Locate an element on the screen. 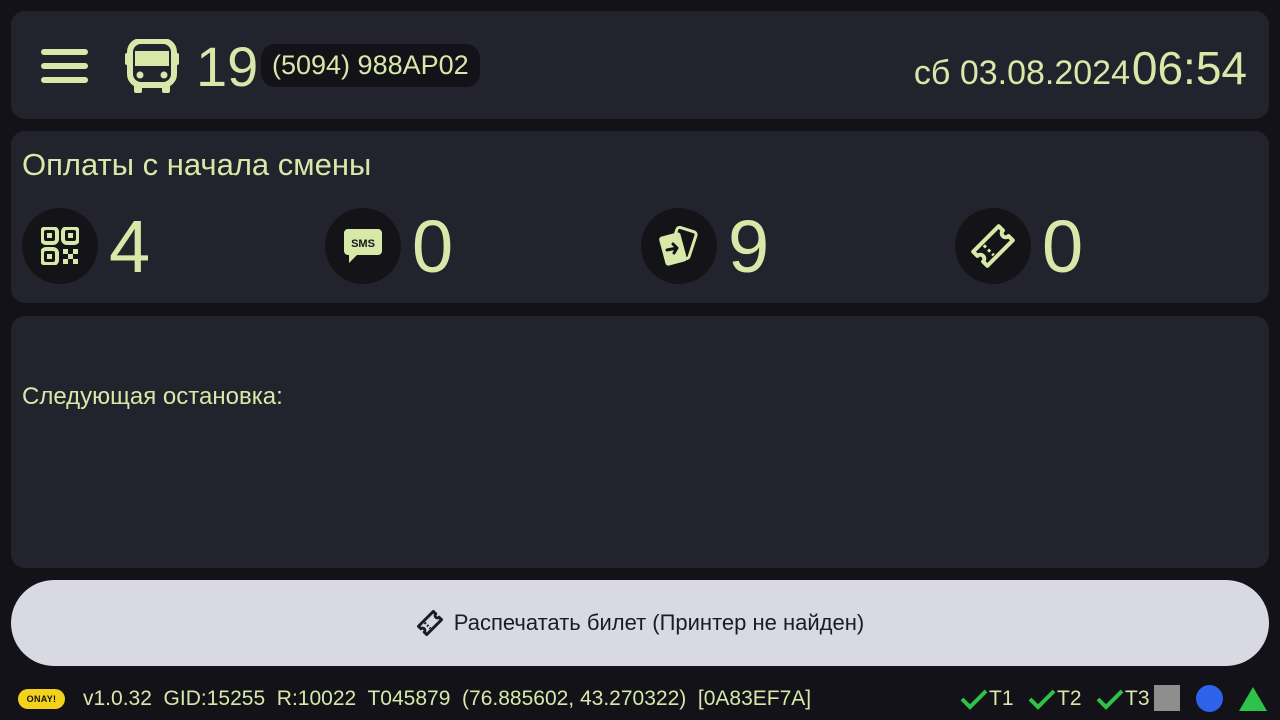  card-payment-count: 9 is located at coordinates (749, 246).